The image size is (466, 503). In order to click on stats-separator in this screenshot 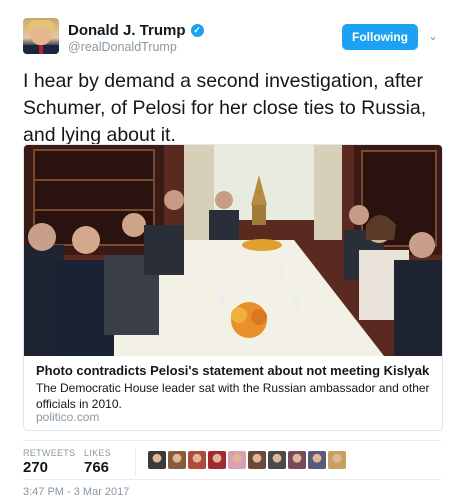, I will do `click(135, 462)`.